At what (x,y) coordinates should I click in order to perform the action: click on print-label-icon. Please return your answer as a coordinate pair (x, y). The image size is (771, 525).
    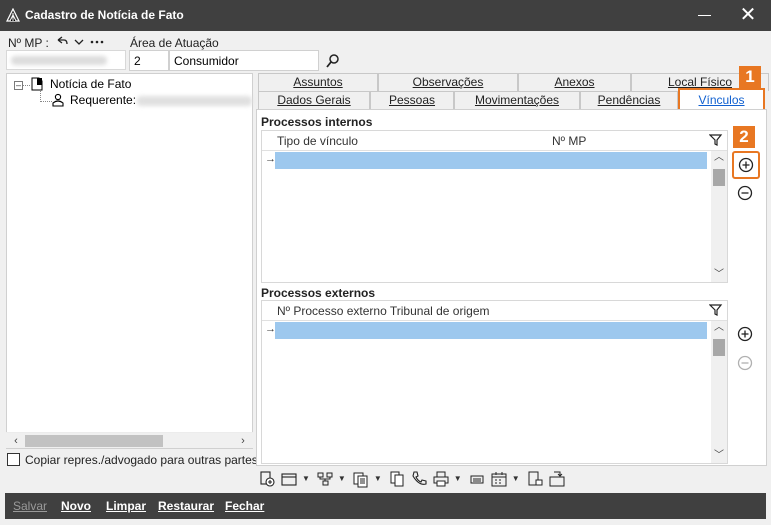
    Looking at the image, I should click on (477, 479).